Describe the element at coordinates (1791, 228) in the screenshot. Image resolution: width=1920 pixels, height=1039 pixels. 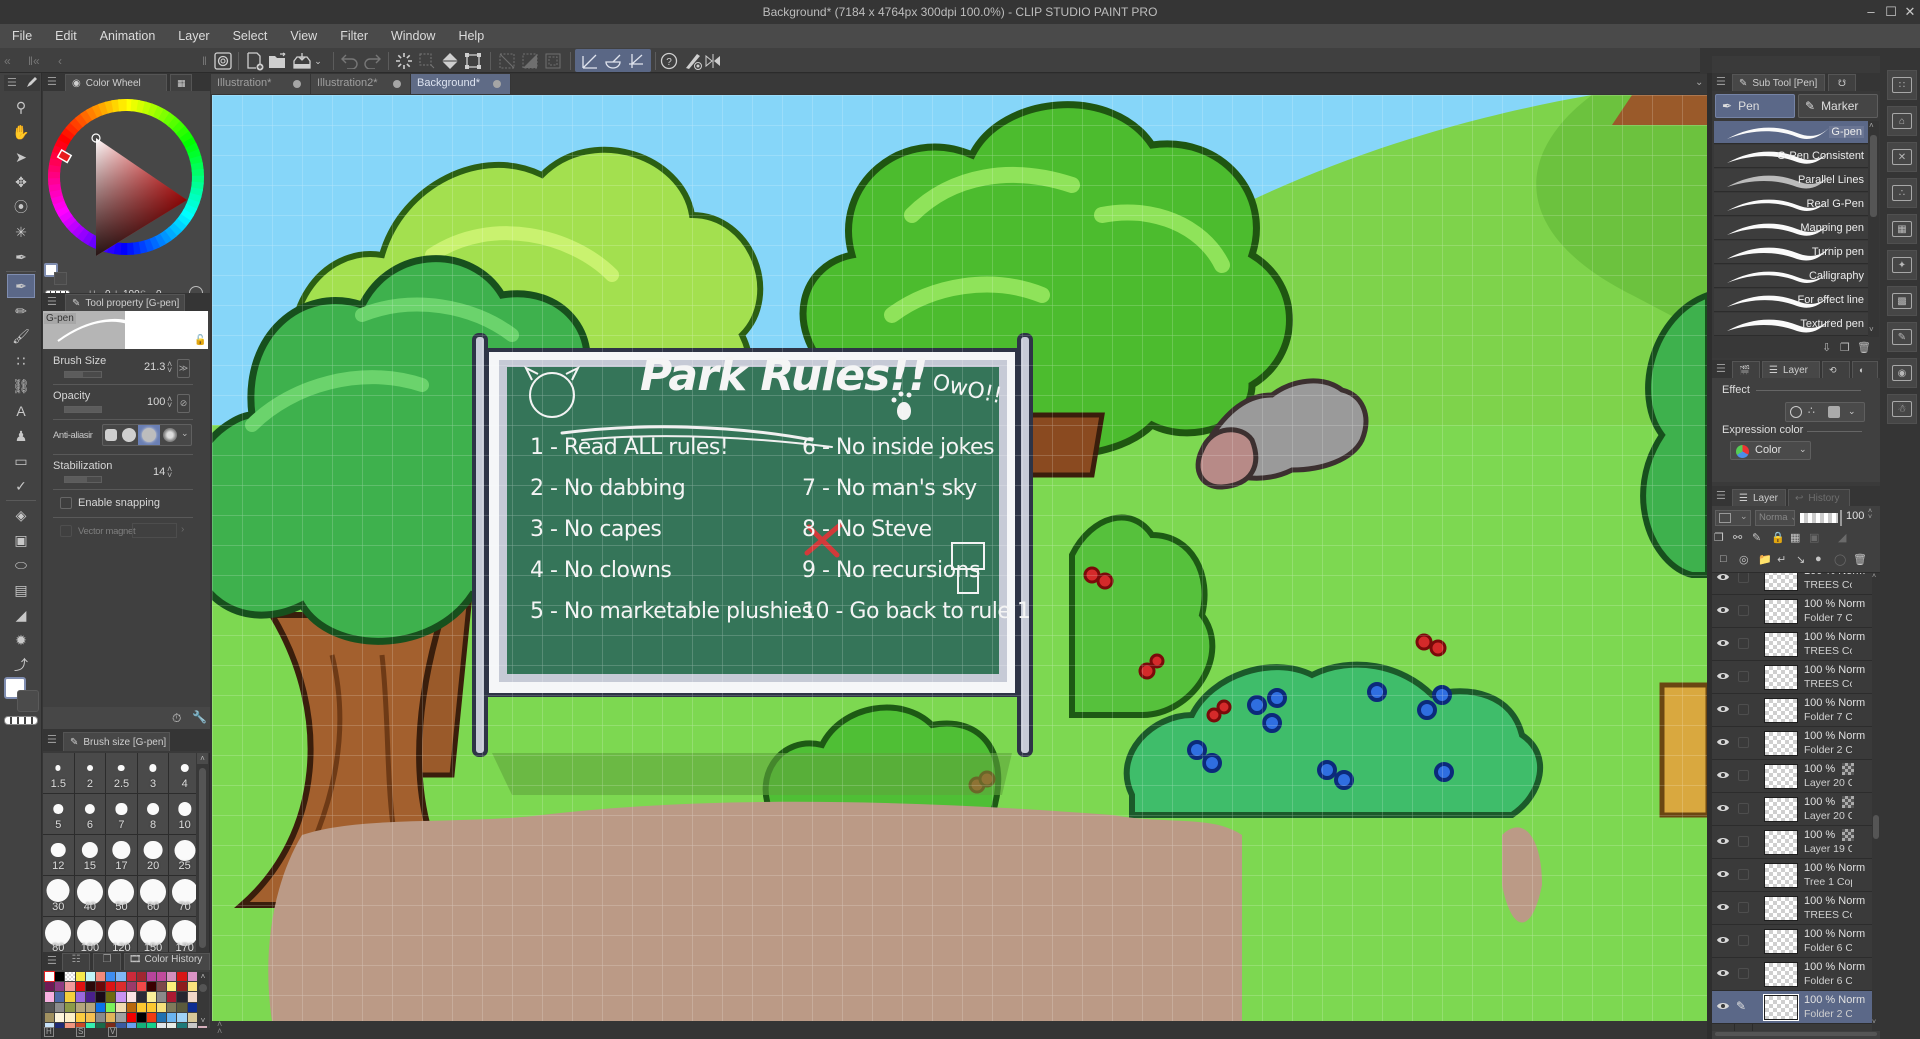
I see `subtool-item: Mapping pen` at that location.